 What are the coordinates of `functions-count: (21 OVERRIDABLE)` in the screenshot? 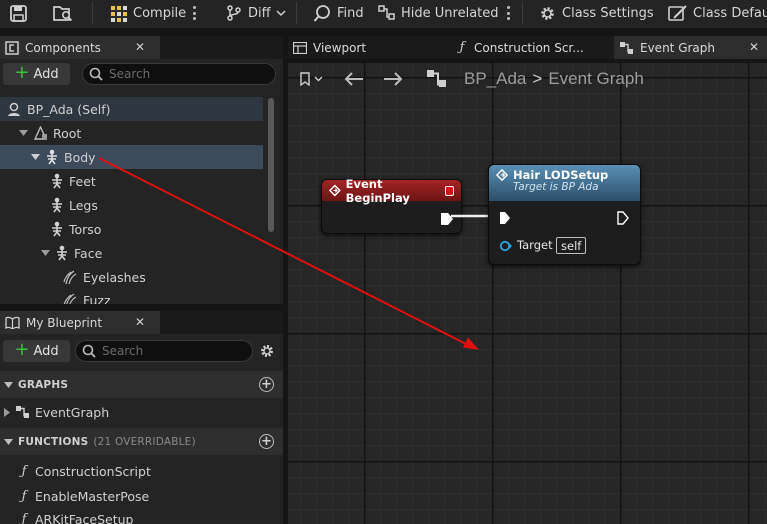 It's located at (144, 441).